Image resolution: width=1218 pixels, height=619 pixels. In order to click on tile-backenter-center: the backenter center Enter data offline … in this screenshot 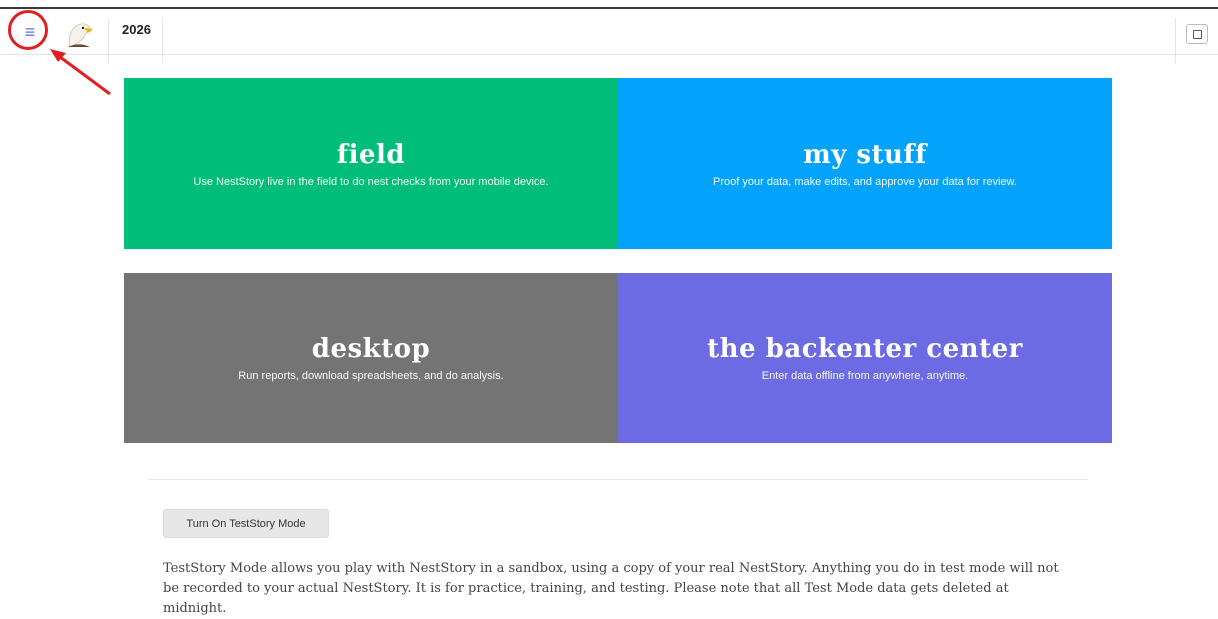, I will do `click(865, 358)`.